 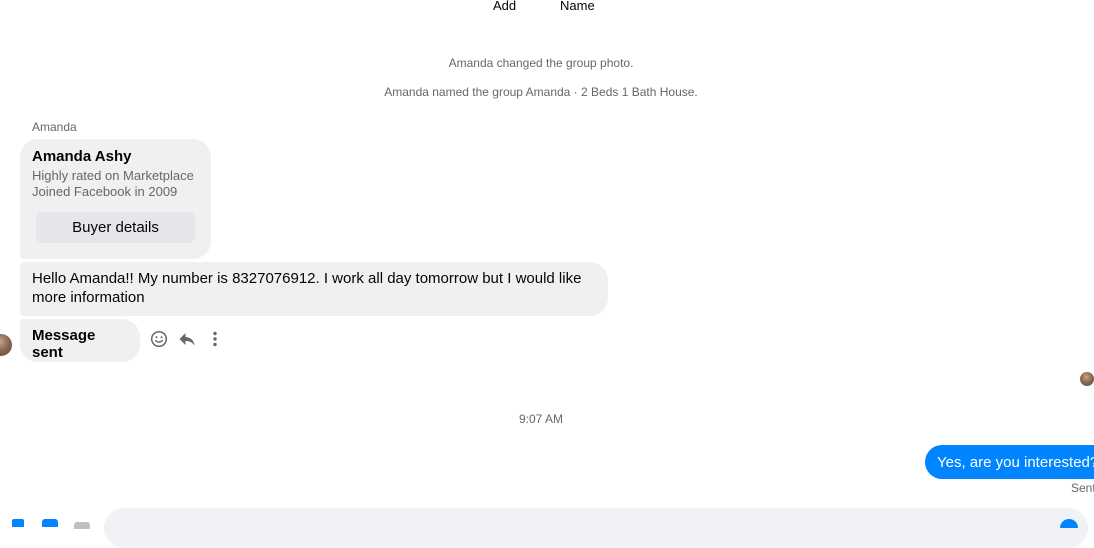 I want to click on buyer-rating-text: Highly rated on Marketplace, so click(x=113, y=175).